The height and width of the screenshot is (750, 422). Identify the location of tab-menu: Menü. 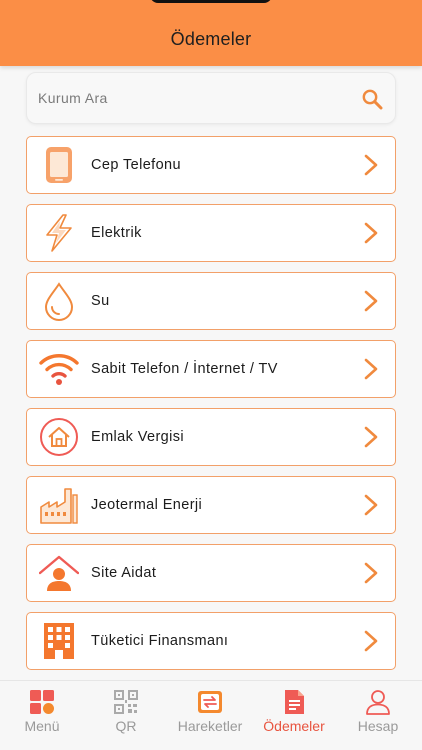
(42, 711).